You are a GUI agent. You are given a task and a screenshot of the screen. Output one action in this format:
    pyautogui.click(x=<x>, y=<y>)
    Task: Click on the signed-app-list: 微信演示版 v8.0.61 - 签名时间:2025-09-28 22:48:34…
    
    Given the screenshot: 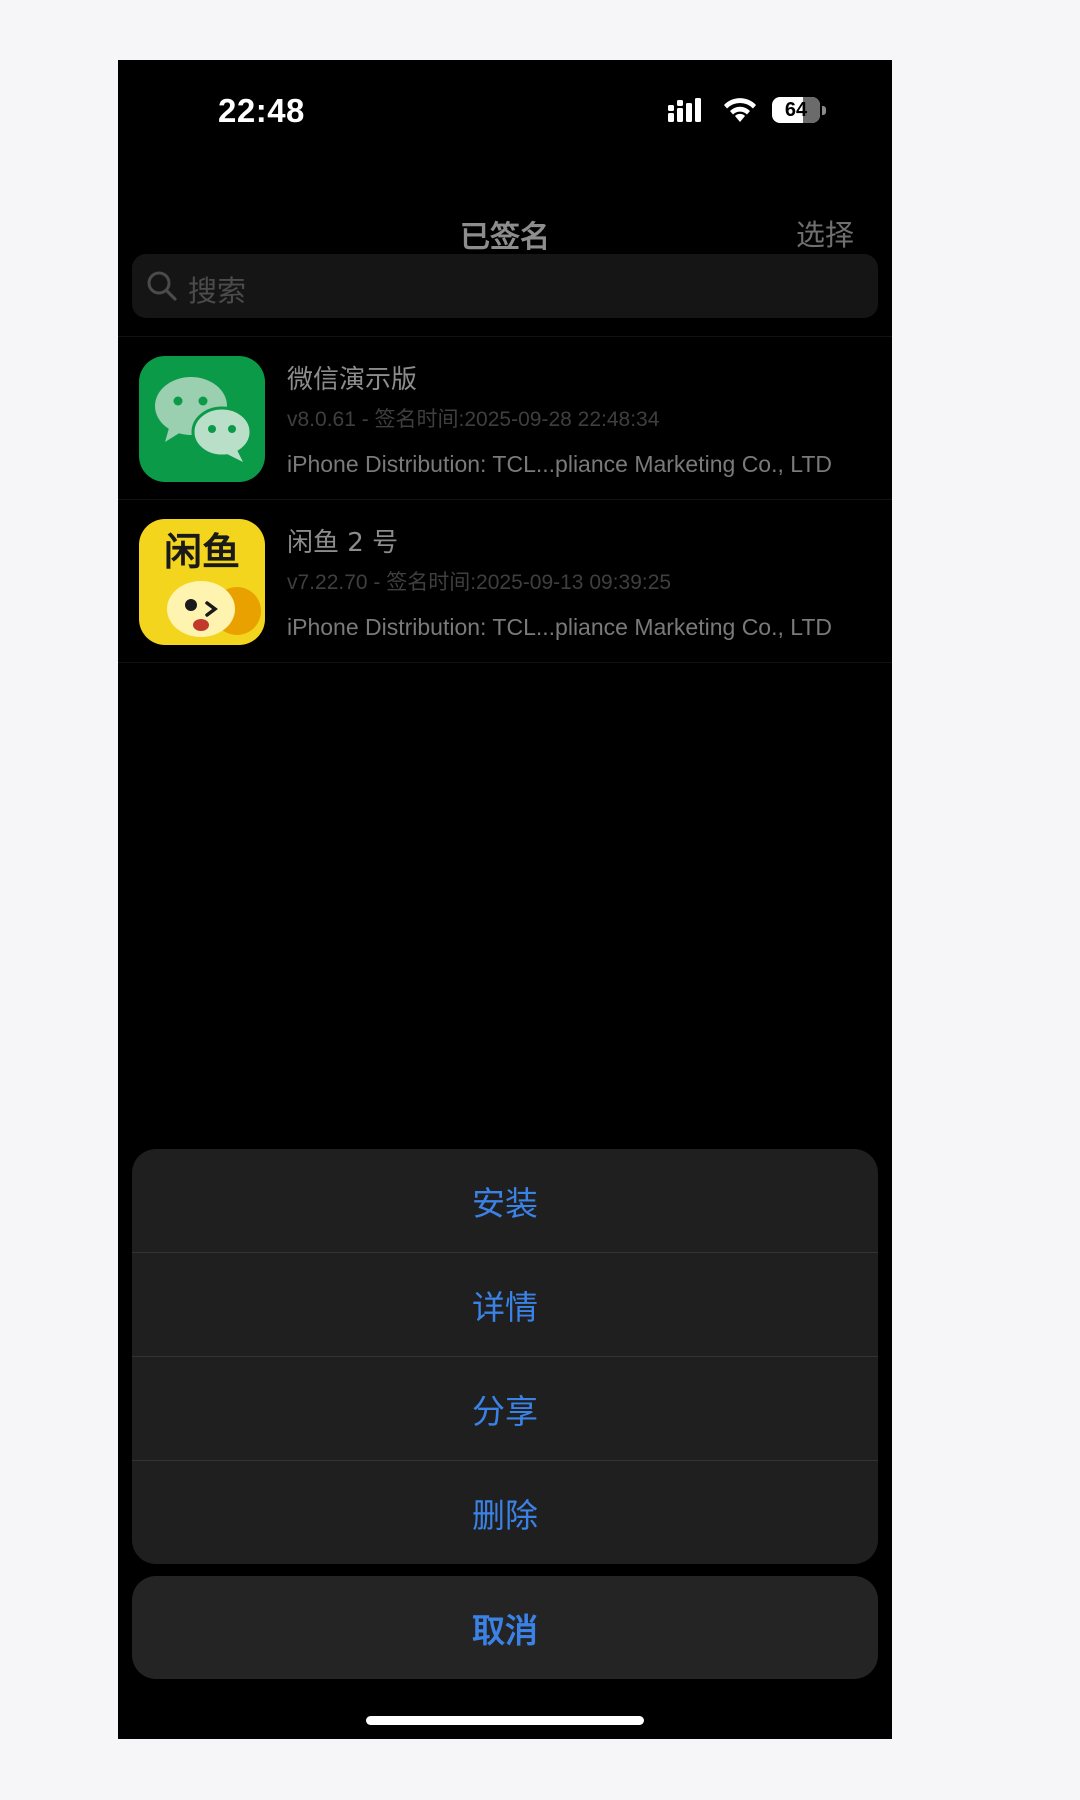 What is the action you would take?
    pyautogui.click(x=505, y=499)
    